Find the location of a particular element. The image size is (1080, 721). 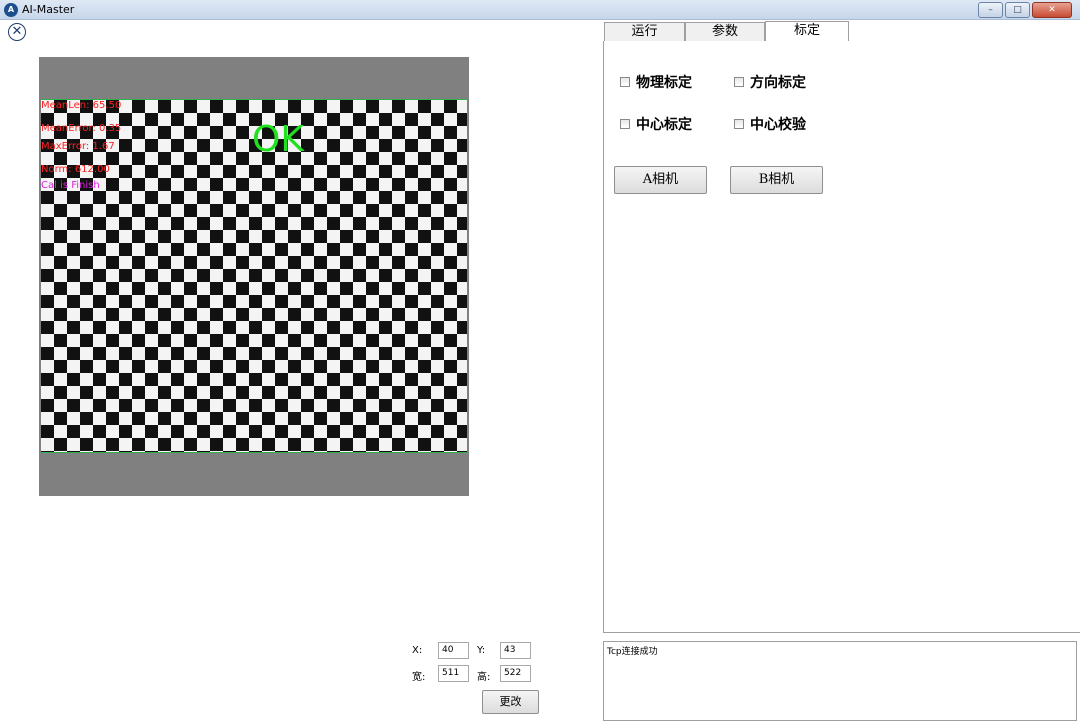

maximize-button: □ is located at coordinates (1017, 10).